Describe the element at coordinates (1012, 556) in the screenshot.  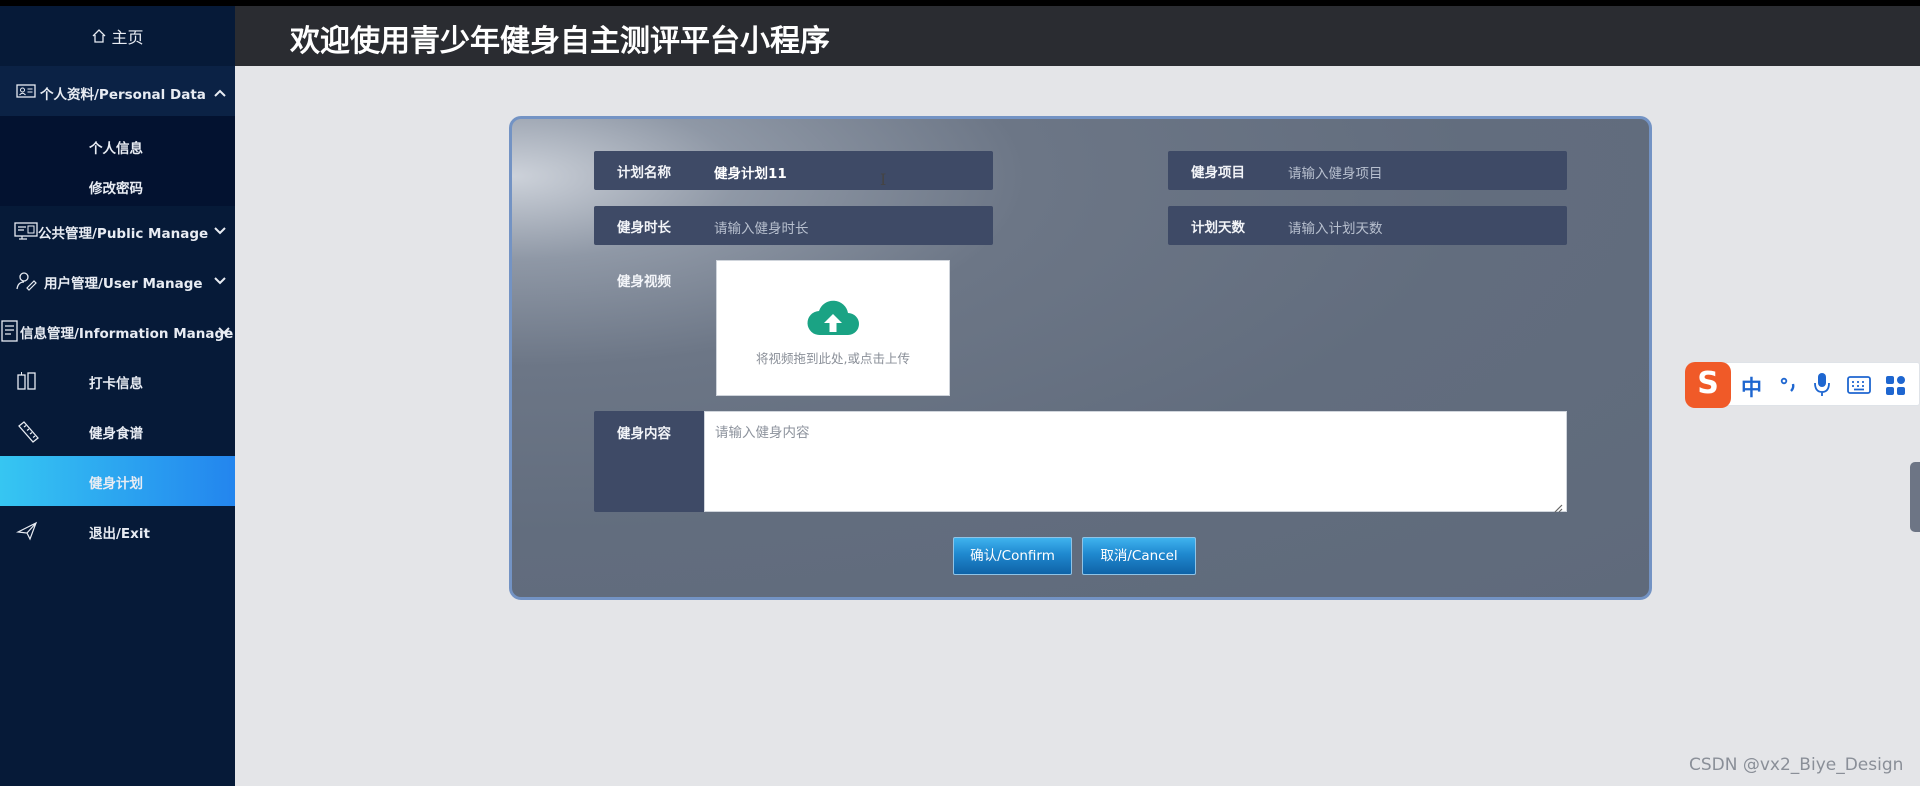
I see `confirm-button: 确认/Confirm` at that location.